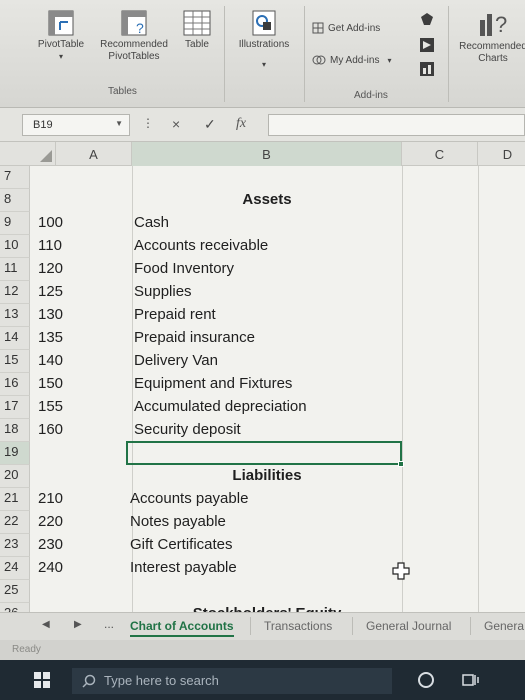 This screenshot has width=525, height=700. What do you see at coordinates (50, 336) in the screenshot?
I see `cell-a: 135` at bounding box center [50, 336].